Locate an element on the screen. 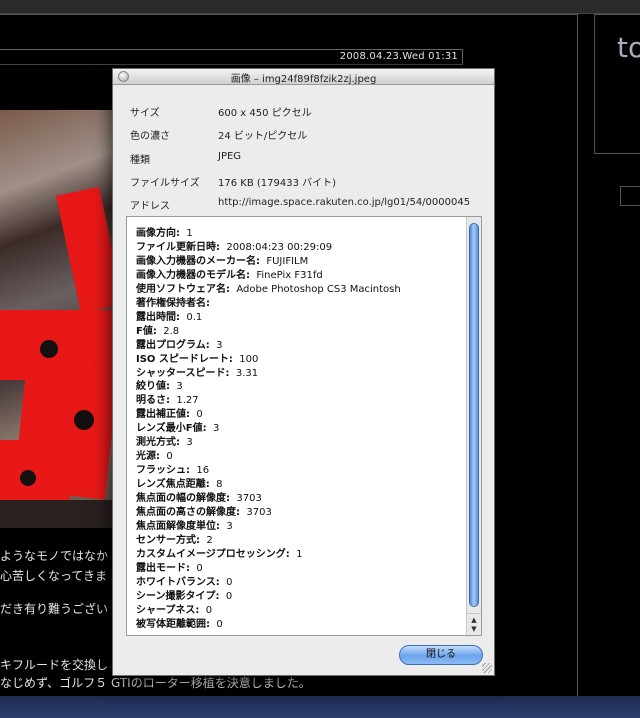 This screenshot has height=718, width=640. info-row-filesize: ファイルサイズ 176 KB (179433 バイト) is located at coordinates (303, 180).